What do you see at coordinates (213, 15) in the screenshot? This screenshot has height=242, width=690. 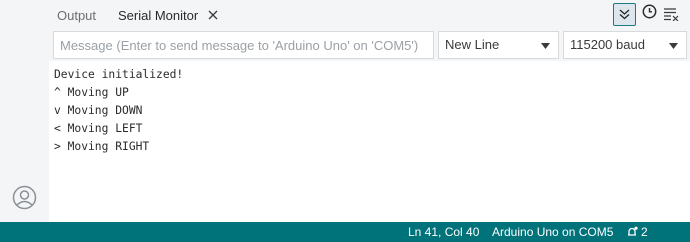 I see `close-icon` at bounding box center [213, 15].